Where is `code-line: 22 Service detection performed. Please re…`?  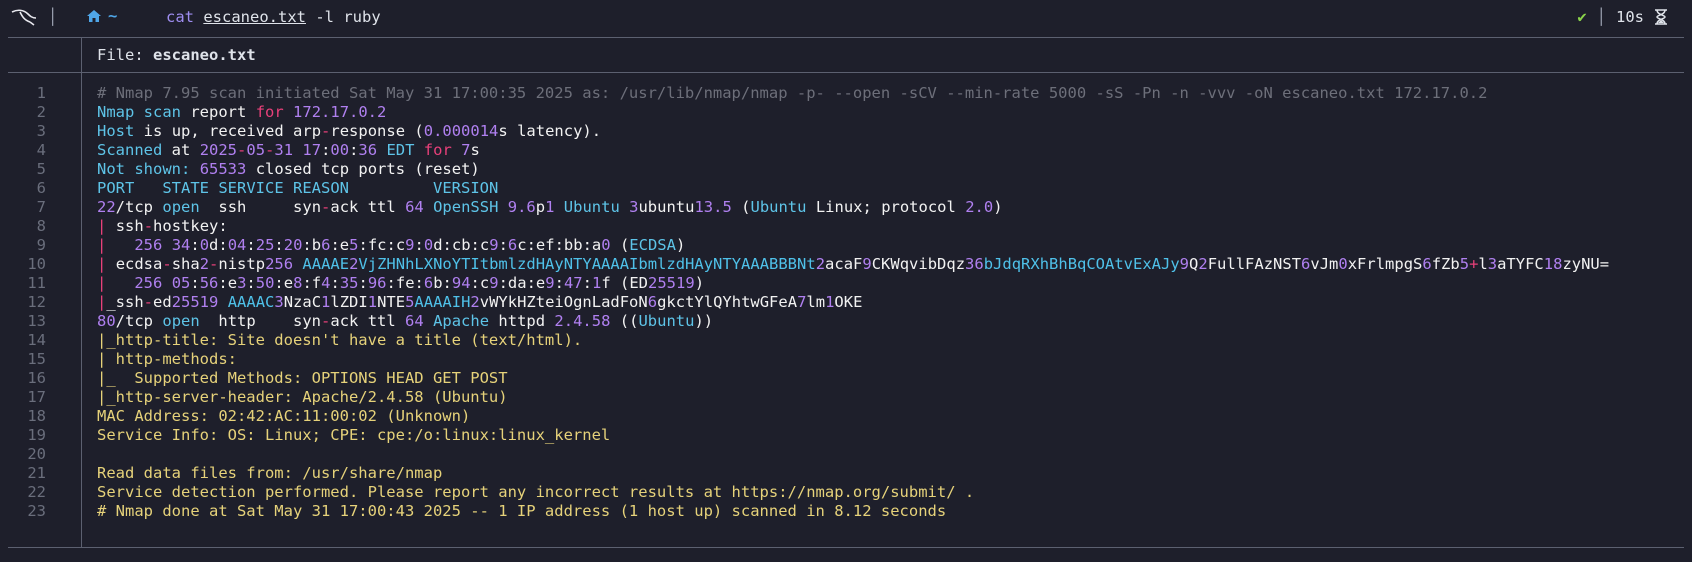 code-line: 22 Service detection performed. Please re… is located at coordinates (846, 492).